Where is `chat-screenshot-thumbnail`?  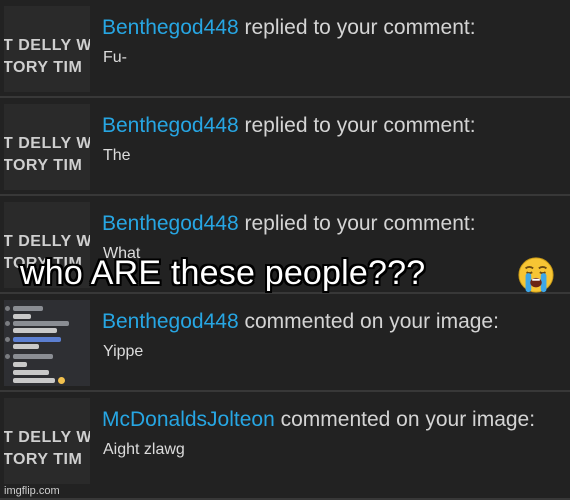 chat-screenshot-thumbnail is located at coordinates (47, 343).